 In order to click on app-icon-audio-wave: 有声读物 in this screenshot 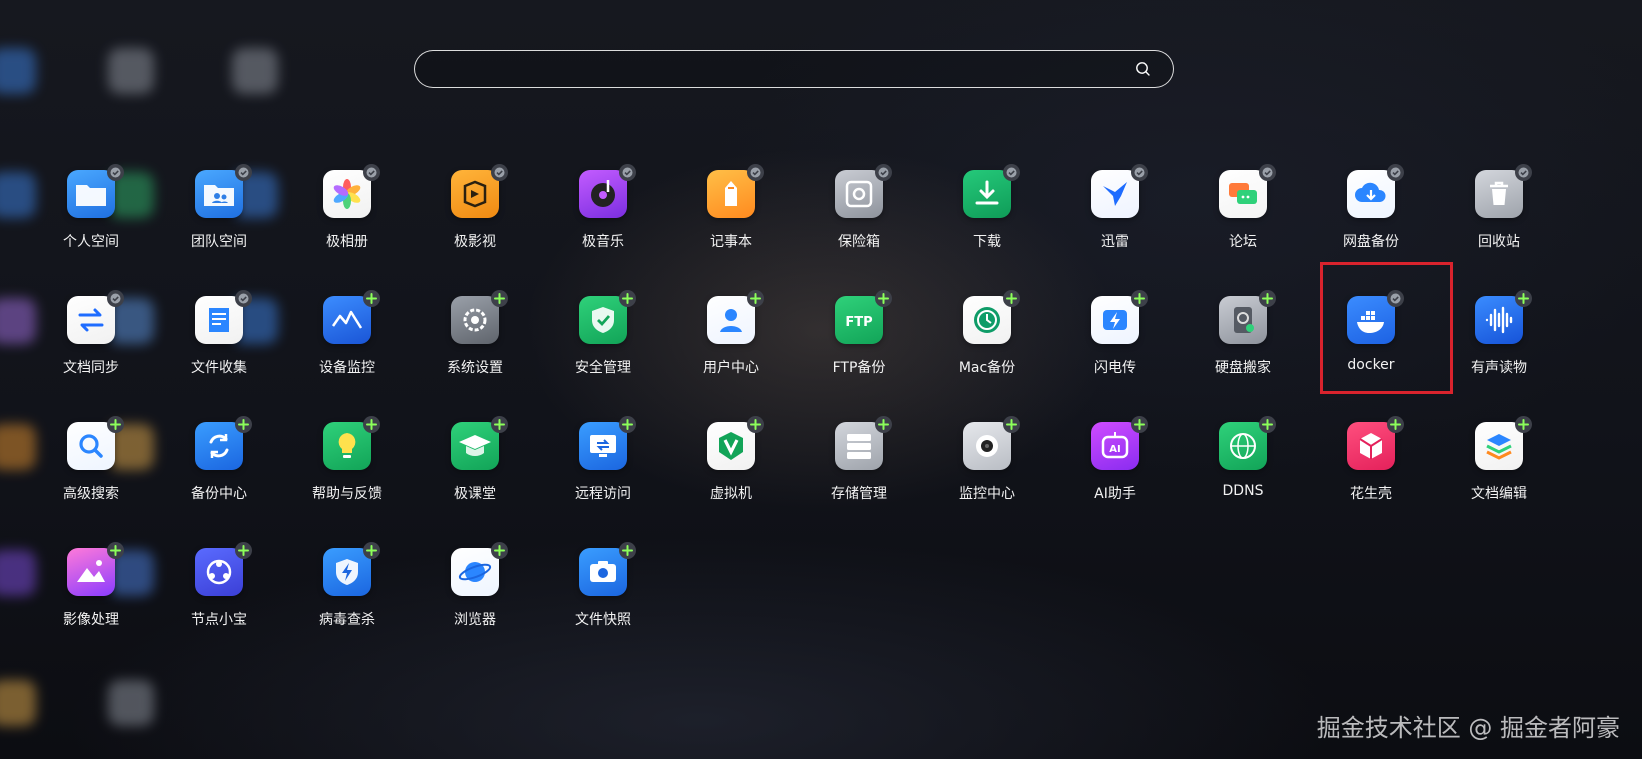, I will do `click(1499, 353)`.